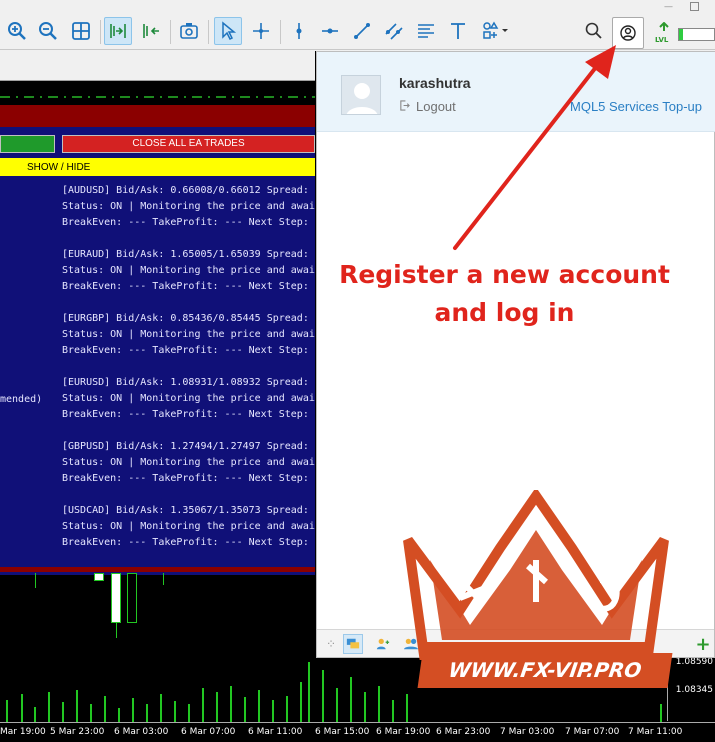 The height and width of the screenshot is (742, 715). I want to click on chats-icon, so click(353, 644).